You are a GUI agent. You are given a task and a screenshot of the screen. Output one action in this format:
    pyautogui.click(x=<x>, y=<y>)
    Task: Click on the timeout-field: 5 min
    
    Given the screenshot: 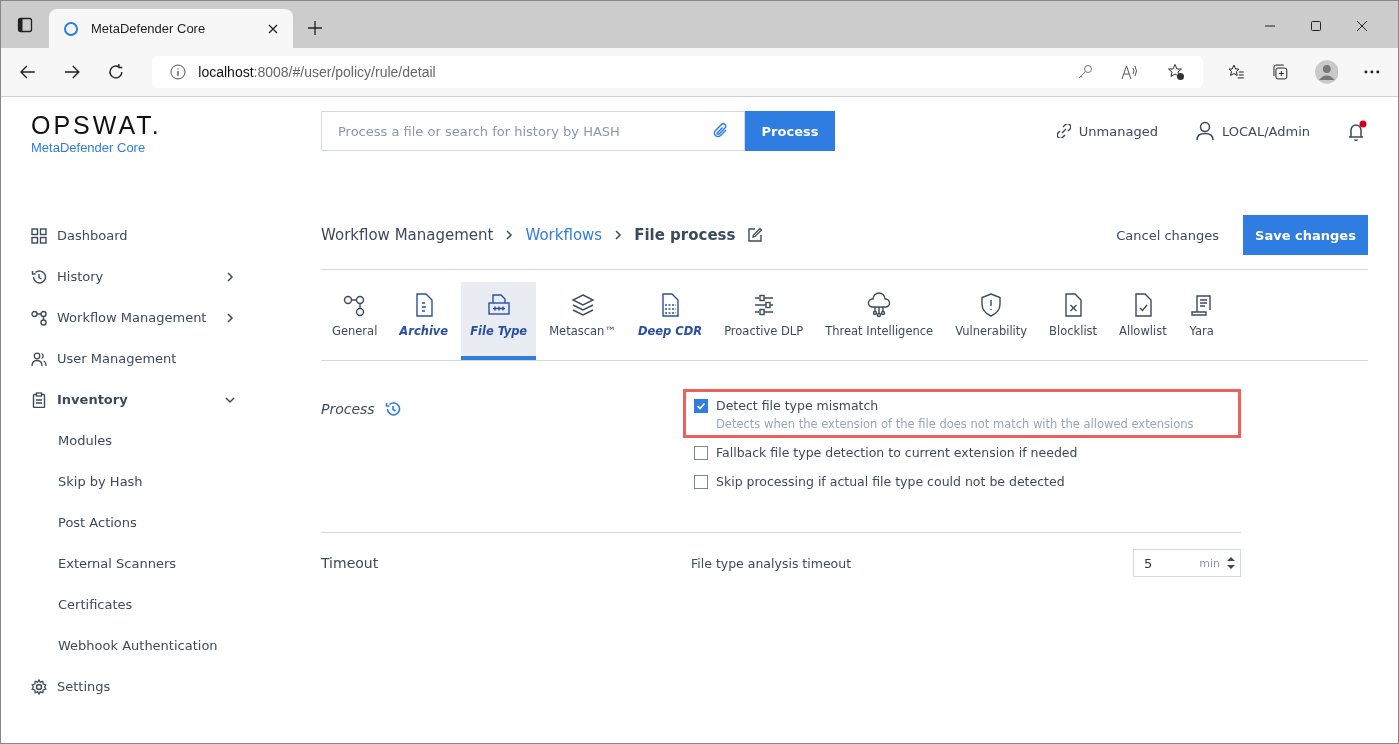 What is the action you would take?
    pyautogui.click(x=1187, y=563)
    